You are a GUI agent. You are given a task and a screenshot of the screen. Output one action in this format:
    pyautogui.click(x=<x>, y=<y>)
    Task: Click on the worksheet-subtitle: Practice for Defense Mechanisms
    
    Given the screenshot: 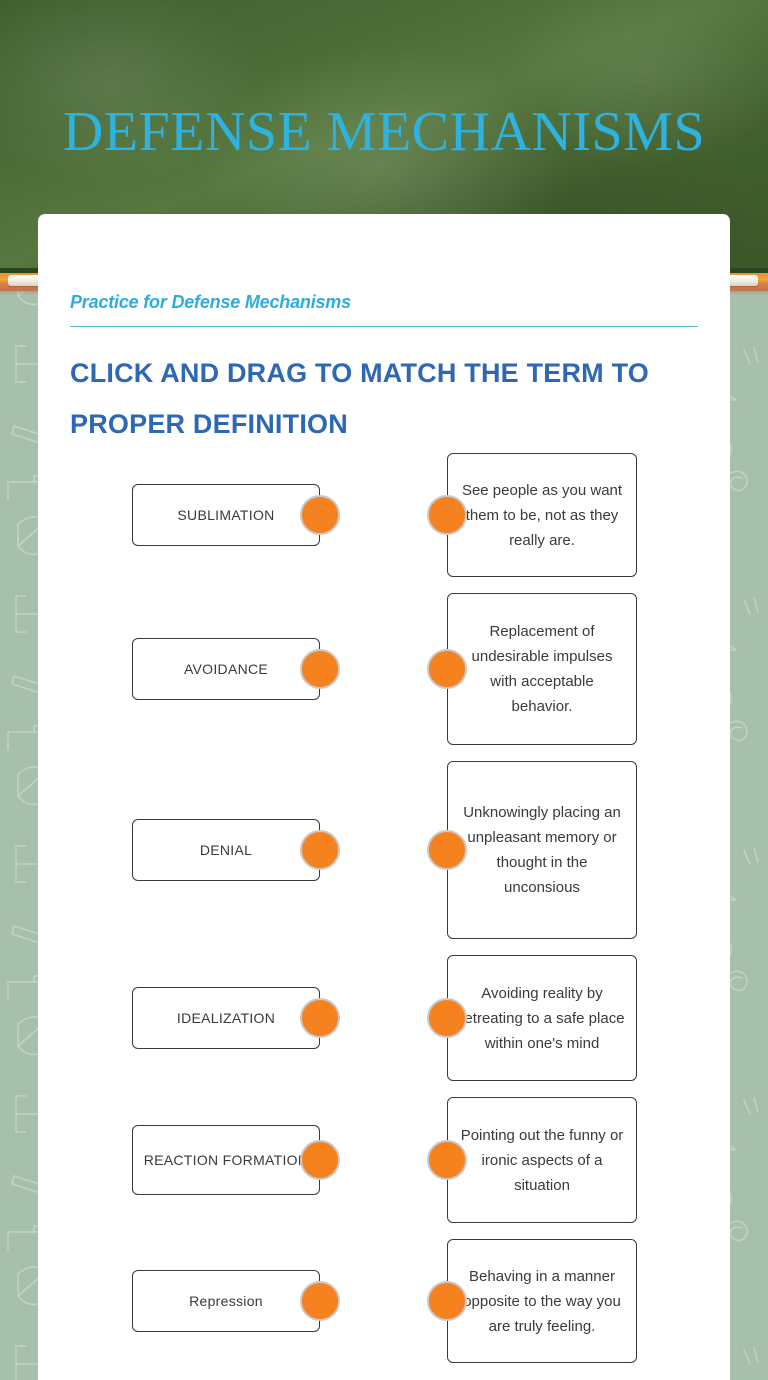 What is the action you would take?
    pyautogui.click(x=210, y=302)
    